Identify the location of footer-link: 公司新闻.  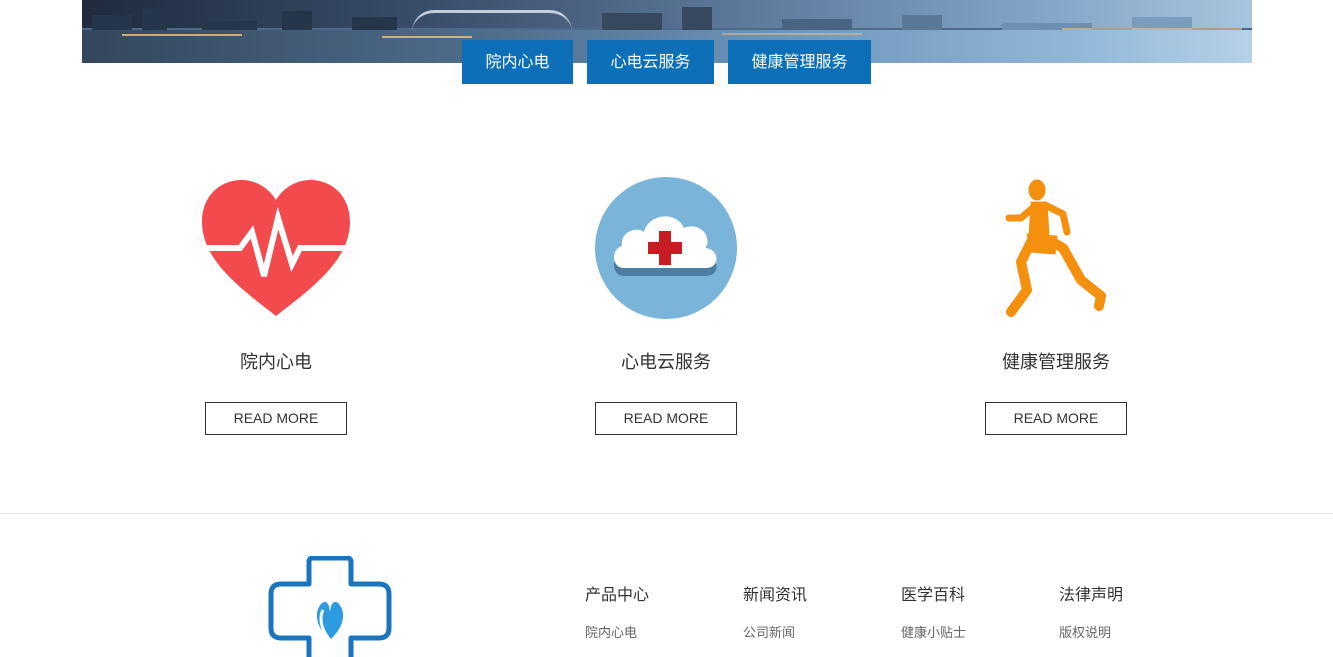
(818, 633).